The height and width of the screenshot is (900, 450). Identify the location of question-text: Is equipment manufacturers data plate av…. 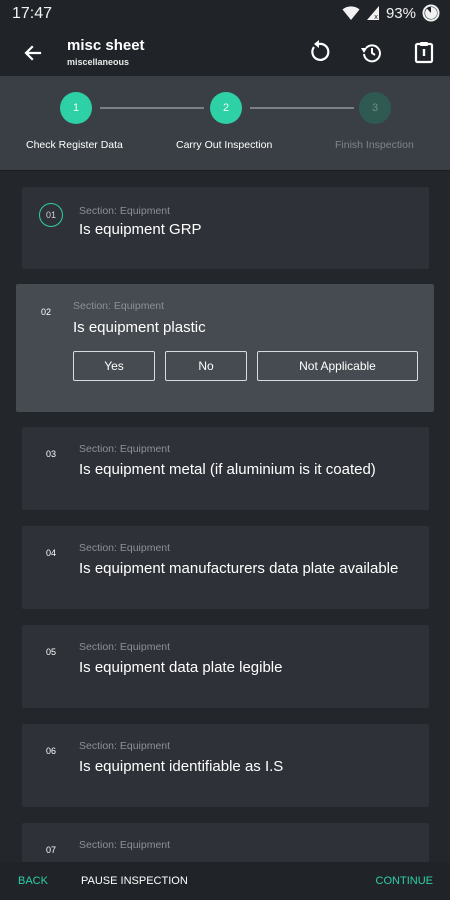
(239, 568).